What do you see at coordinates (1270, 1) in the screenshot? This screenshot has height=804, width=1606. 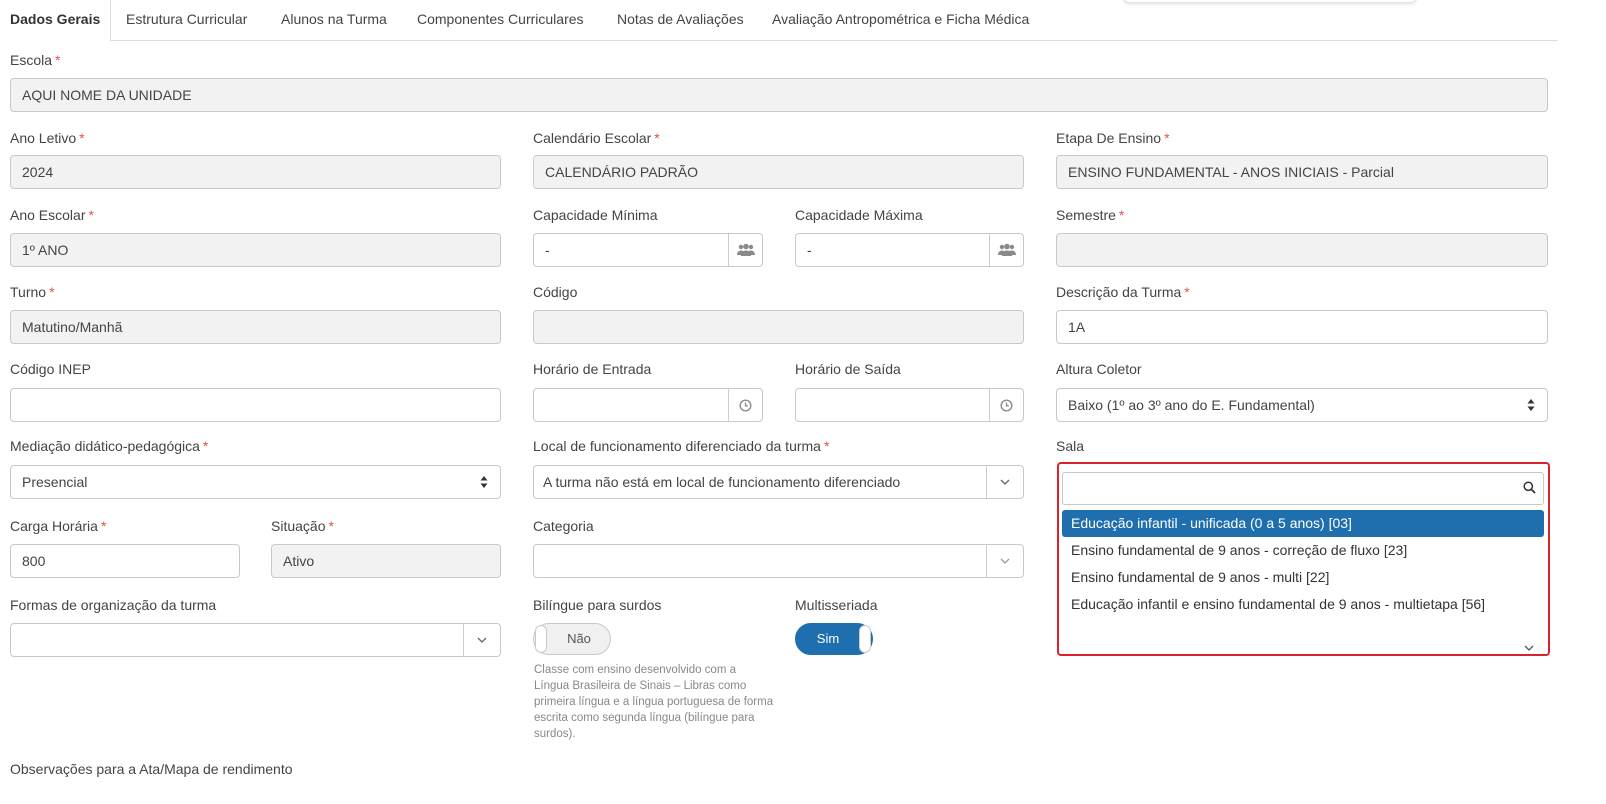 I see `floating-card-edge` at bounding box center [1270, 1].